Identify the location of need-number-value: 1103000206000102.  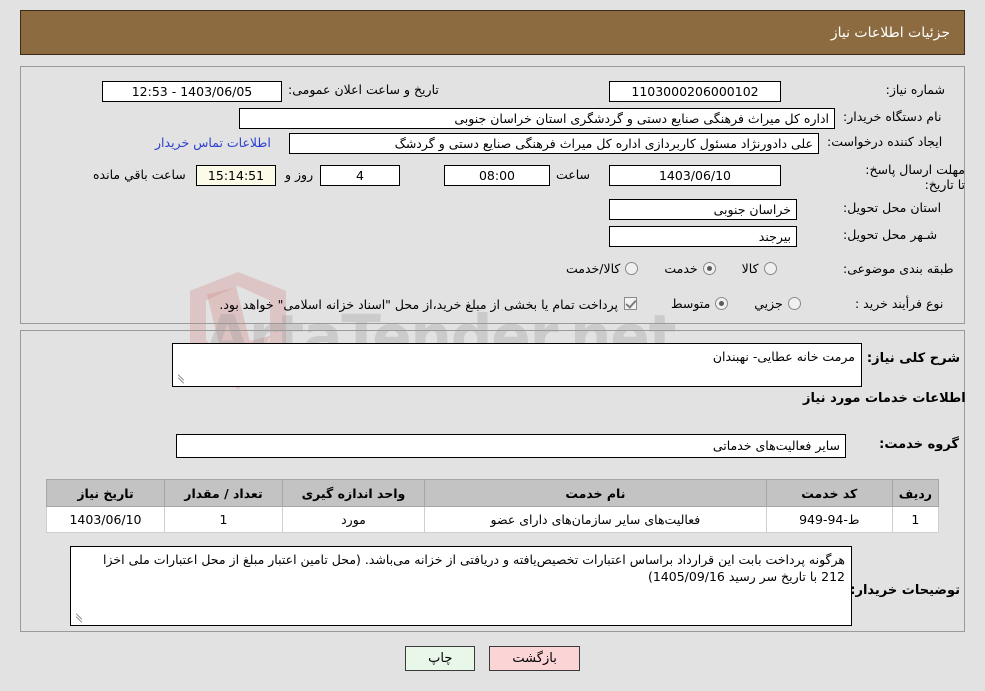
(695, 91).